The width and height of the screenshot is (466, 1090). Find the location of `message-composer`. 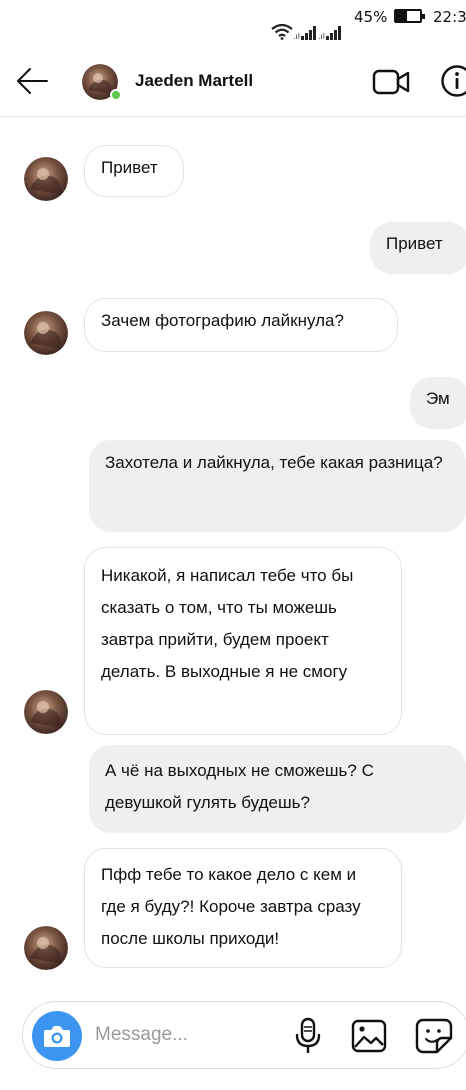

message-composer is located at coordinates (244, 1035).